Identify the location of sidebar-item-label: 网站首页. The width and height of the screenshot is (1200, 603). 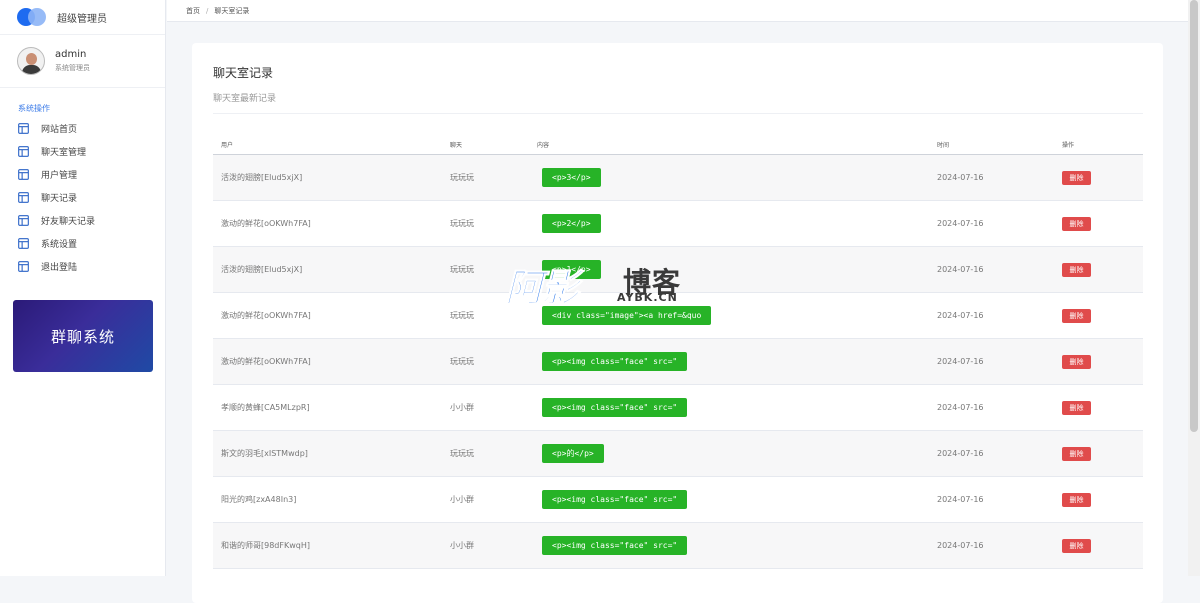
(59, 130).